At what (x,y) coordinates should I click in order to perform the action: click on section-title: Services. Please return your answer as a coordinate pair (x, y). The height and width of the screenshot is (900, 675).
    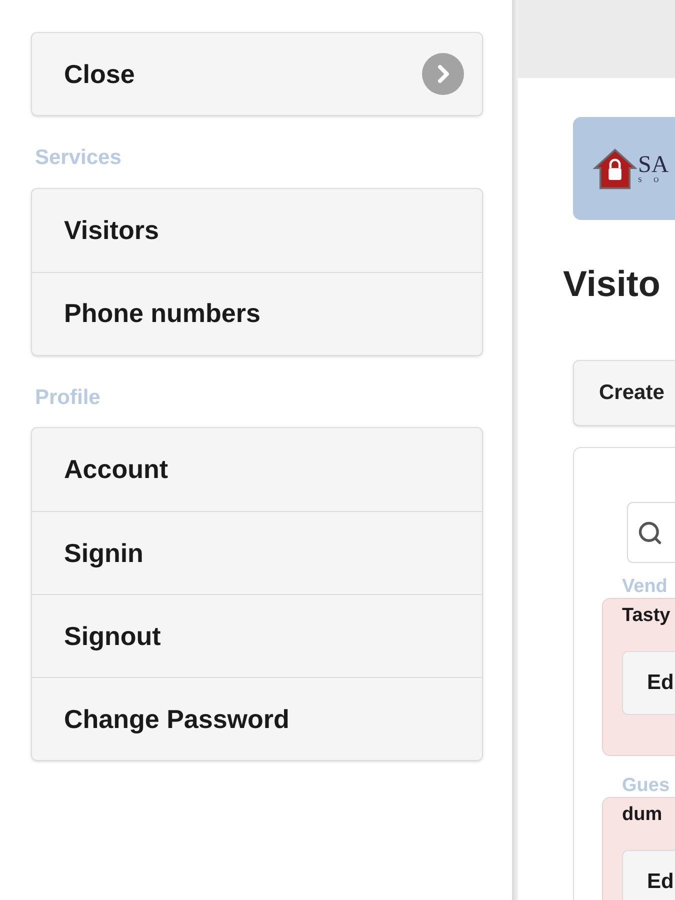
    Looking at the image, I should click on (78, 158).